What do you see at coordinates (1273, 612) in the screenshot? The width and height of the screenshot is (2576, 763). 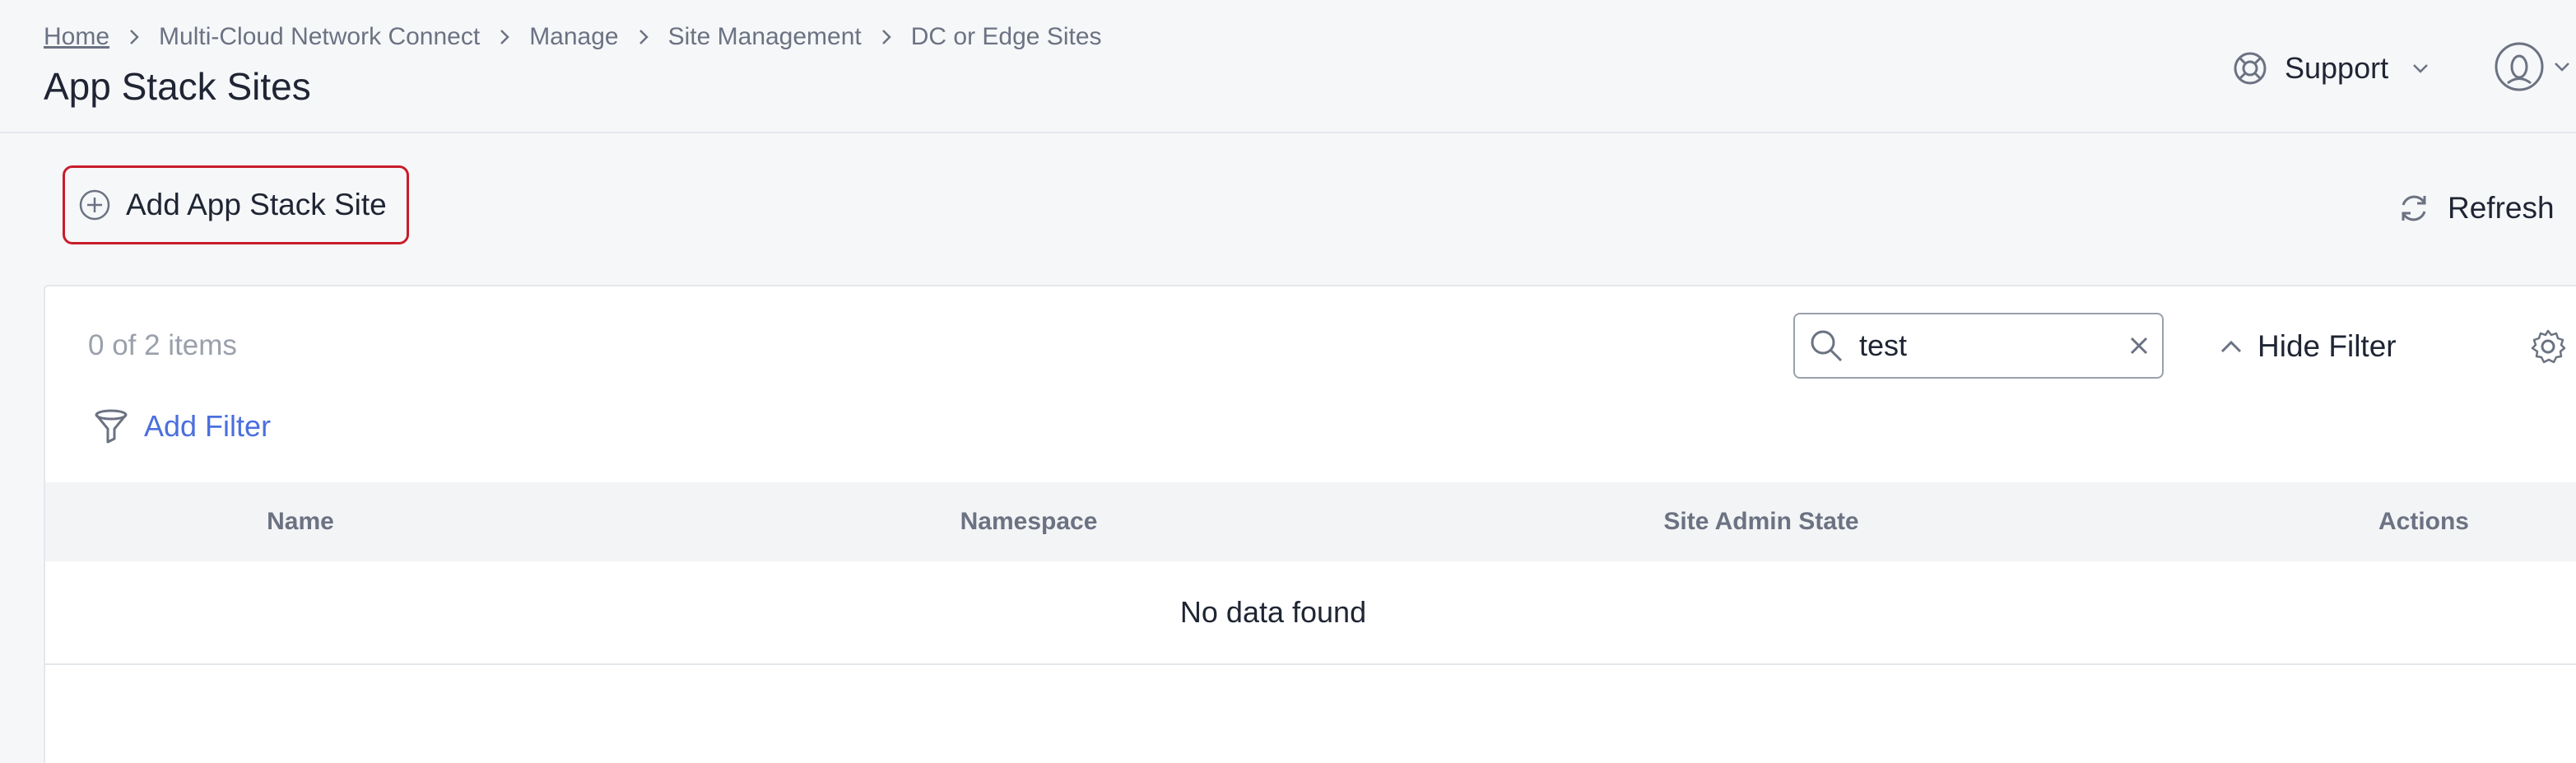 I see `empty-message: No data found` at bounding box center [1273, 612].